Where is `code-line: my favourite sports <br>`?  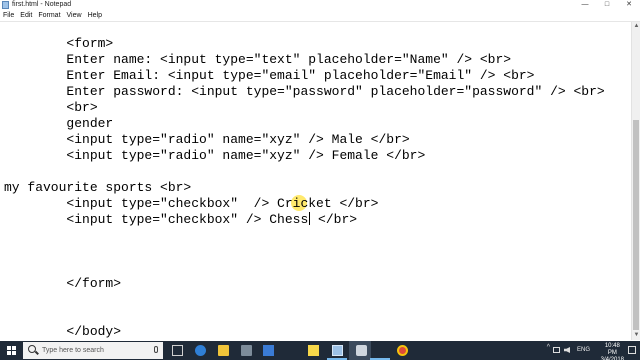
code-line: my favourite sports <br> is located at coordinates (98, 187).